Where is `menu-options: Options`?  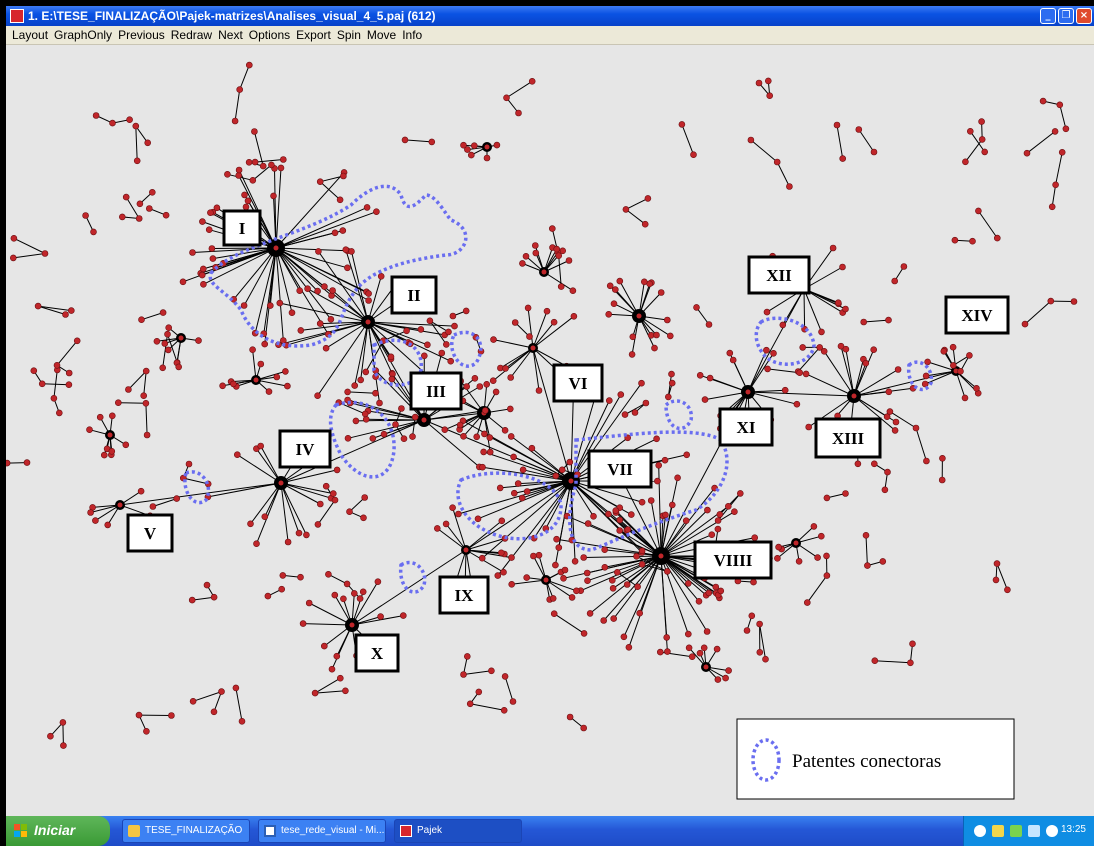 menu-options: Options is located at coordinates (269, 35).